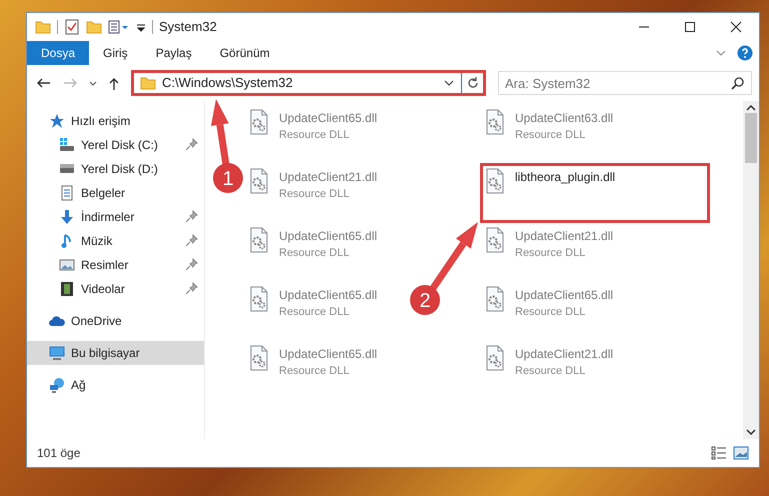 The width and height of the screenshot is (769, 496). Describe the element at coordinates (58, 453) in the screenshot. I see `item-count: 101 öge` at that location.